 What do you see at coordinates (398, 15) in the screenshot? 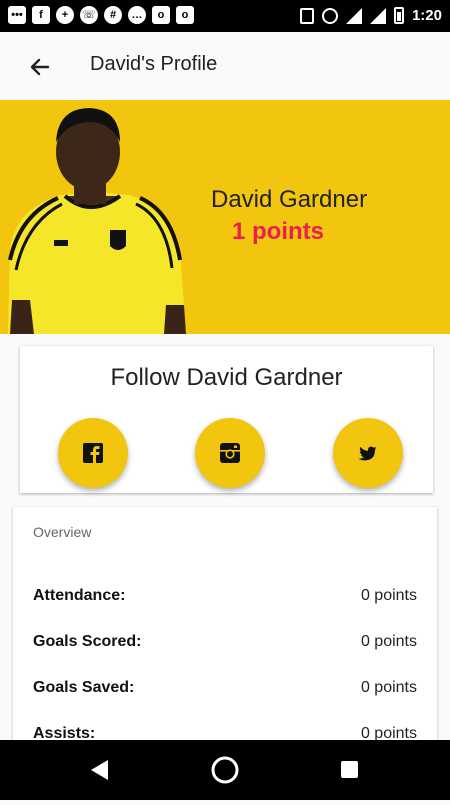
I see `battery-icon` at bounding box center [398, 15].